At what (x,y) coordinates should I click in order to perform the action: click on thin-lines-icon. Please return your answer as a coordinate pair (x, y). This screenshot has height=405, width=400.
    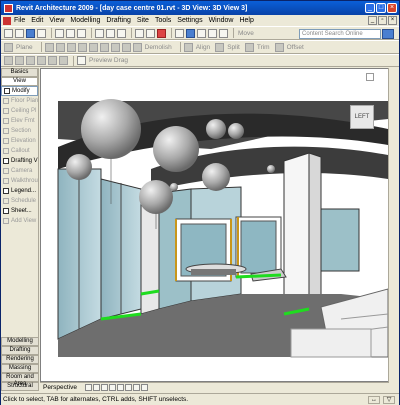
    Looking at the image, I should click on (150, 33).